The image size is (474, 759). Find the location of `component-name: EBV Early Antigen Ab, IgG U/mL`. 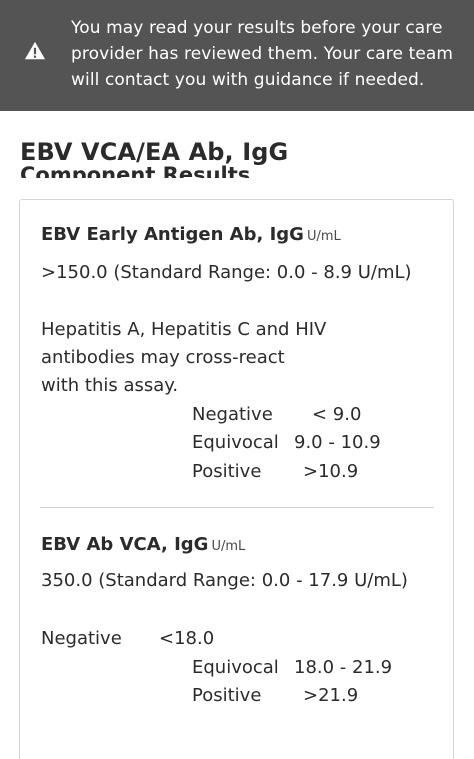

component-name: EBV Early Antigen Ab, IgG U/mL is located at coordinates (191, 234).